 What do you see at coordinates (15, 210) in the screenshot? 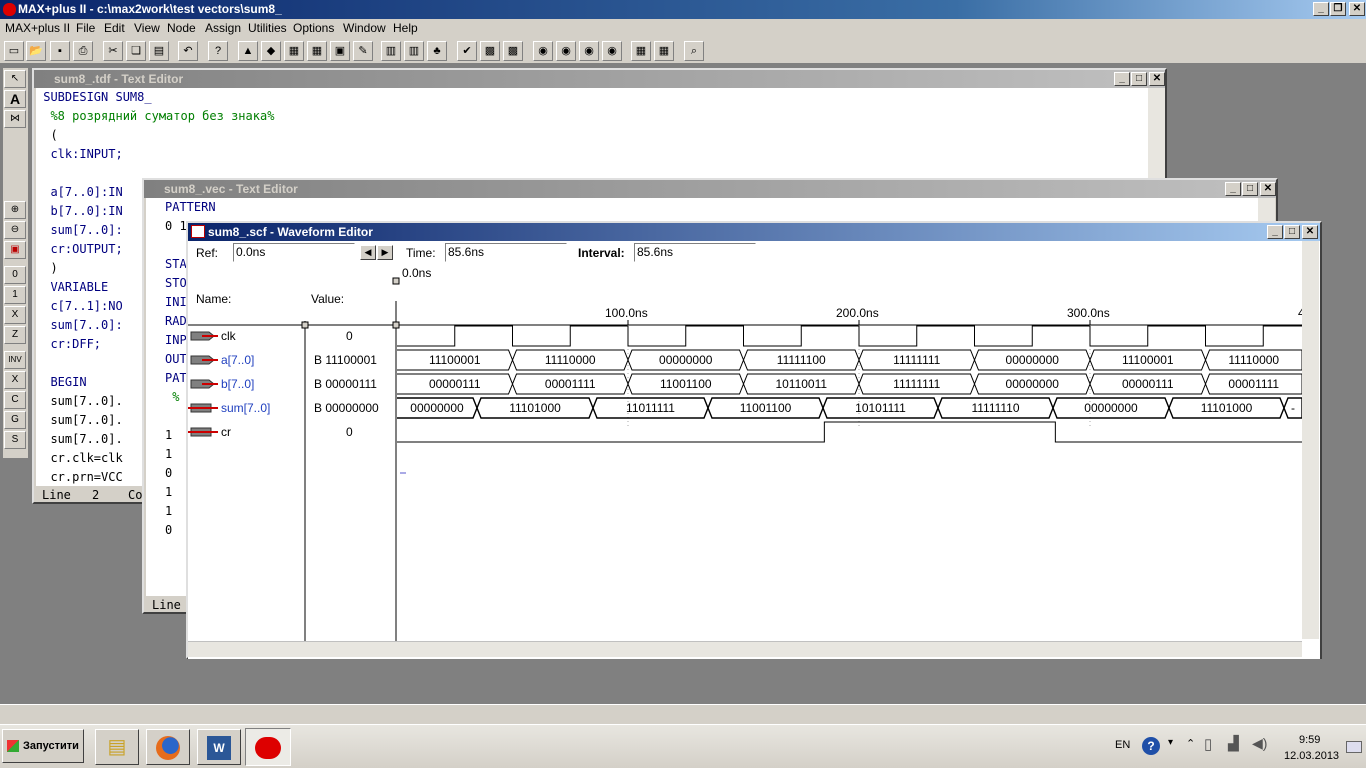
I see `zoom-in-icon: ⊕` at bounding box center [15, 210].